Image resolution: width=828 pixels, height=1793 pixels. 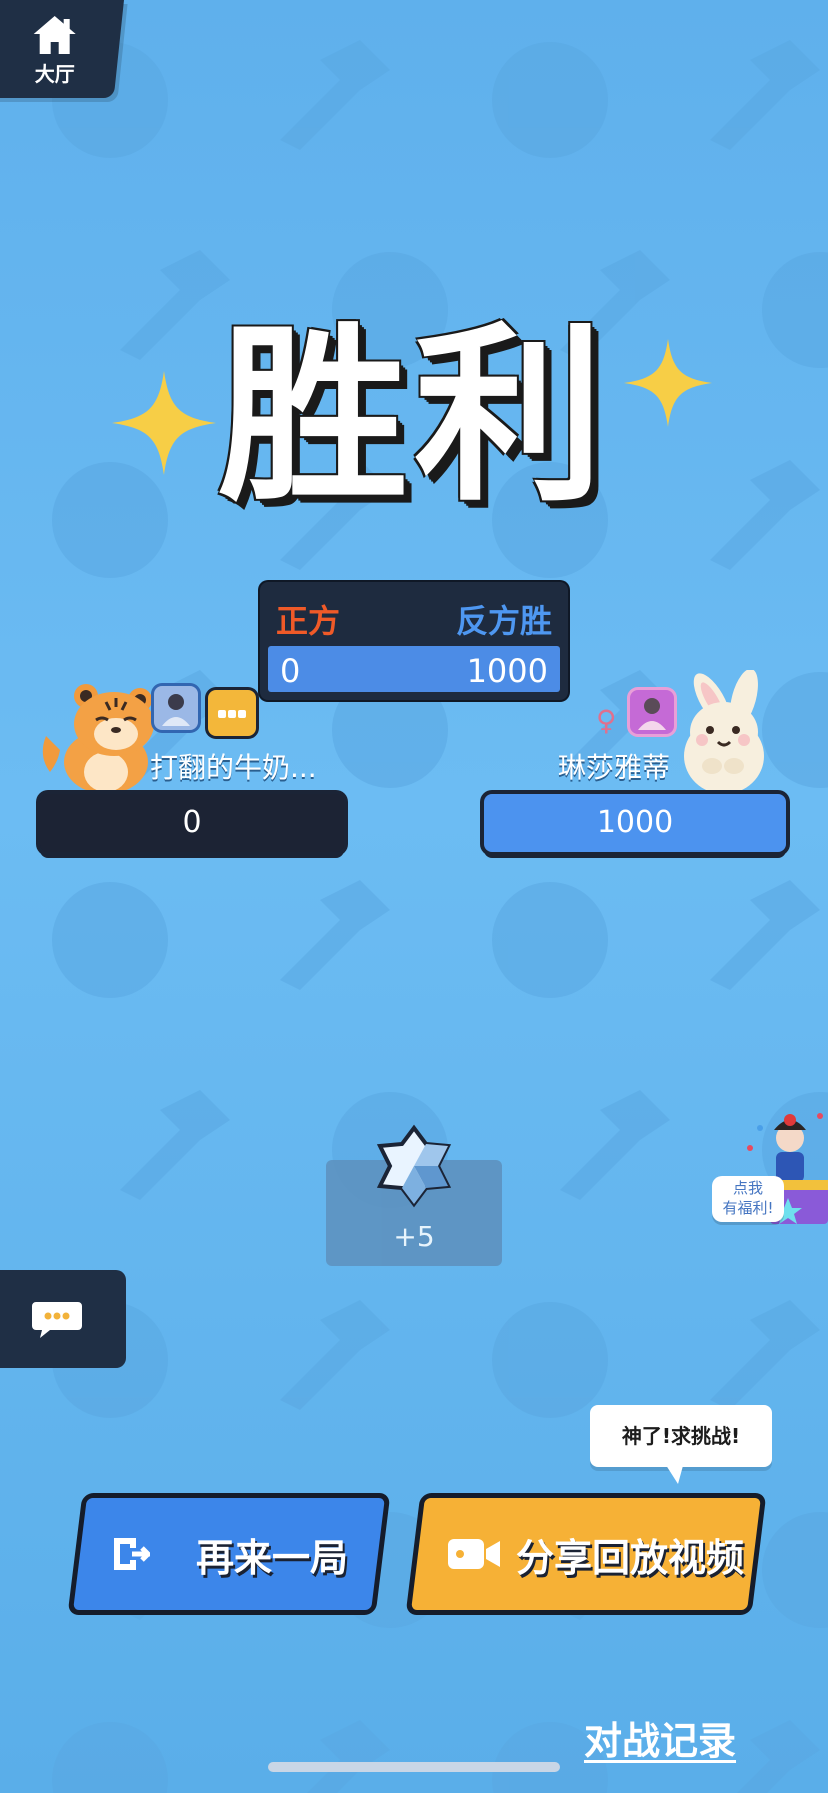 I want to click on welfare-bubble: 点我 有福利!, so click(x=748, y=1199).